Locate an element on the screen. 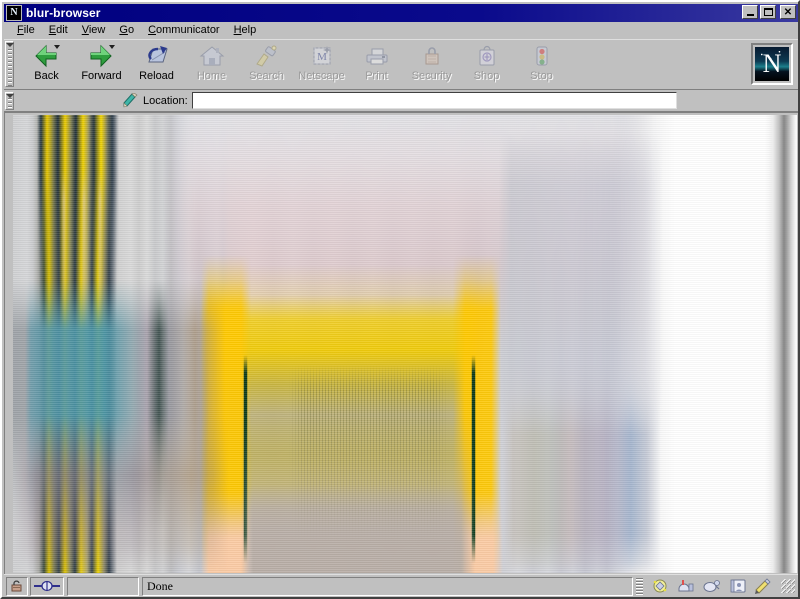 This screenshot has width=800, height=599. shop-button: Shop is located at coordinates (486, 64).